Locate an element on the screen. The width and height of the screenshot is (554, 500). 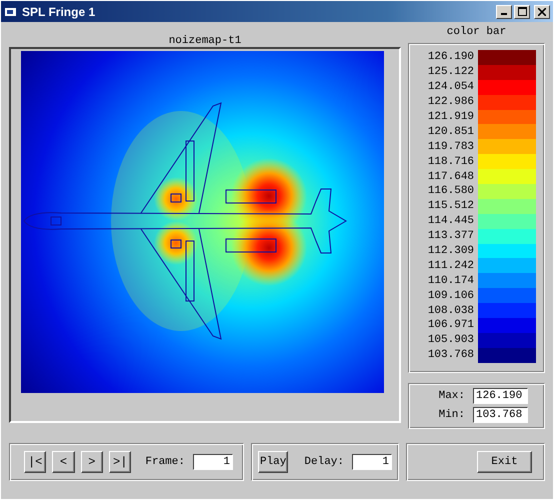
level-label: 105.903 is located at coordinates (451, 340).